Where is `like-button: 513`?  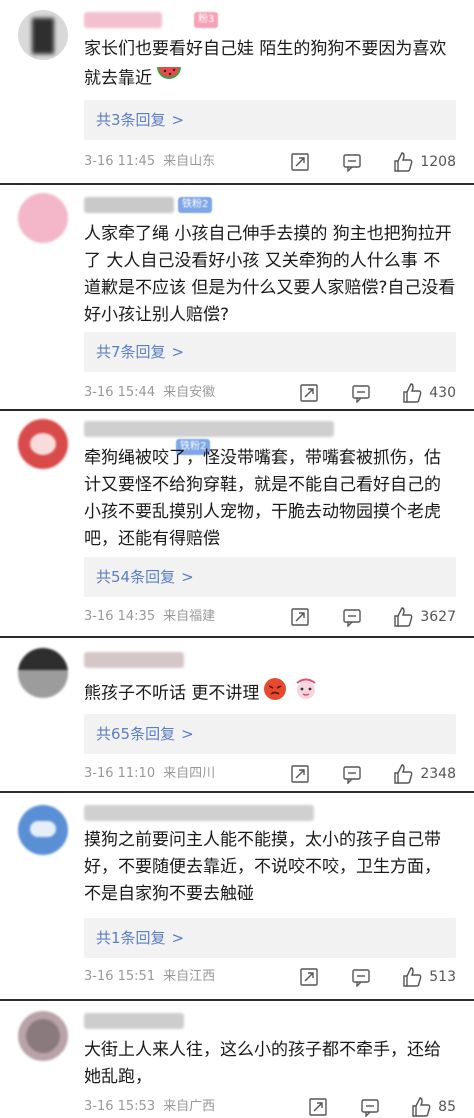 like-button: 513 is located at coordinates (428, 977).